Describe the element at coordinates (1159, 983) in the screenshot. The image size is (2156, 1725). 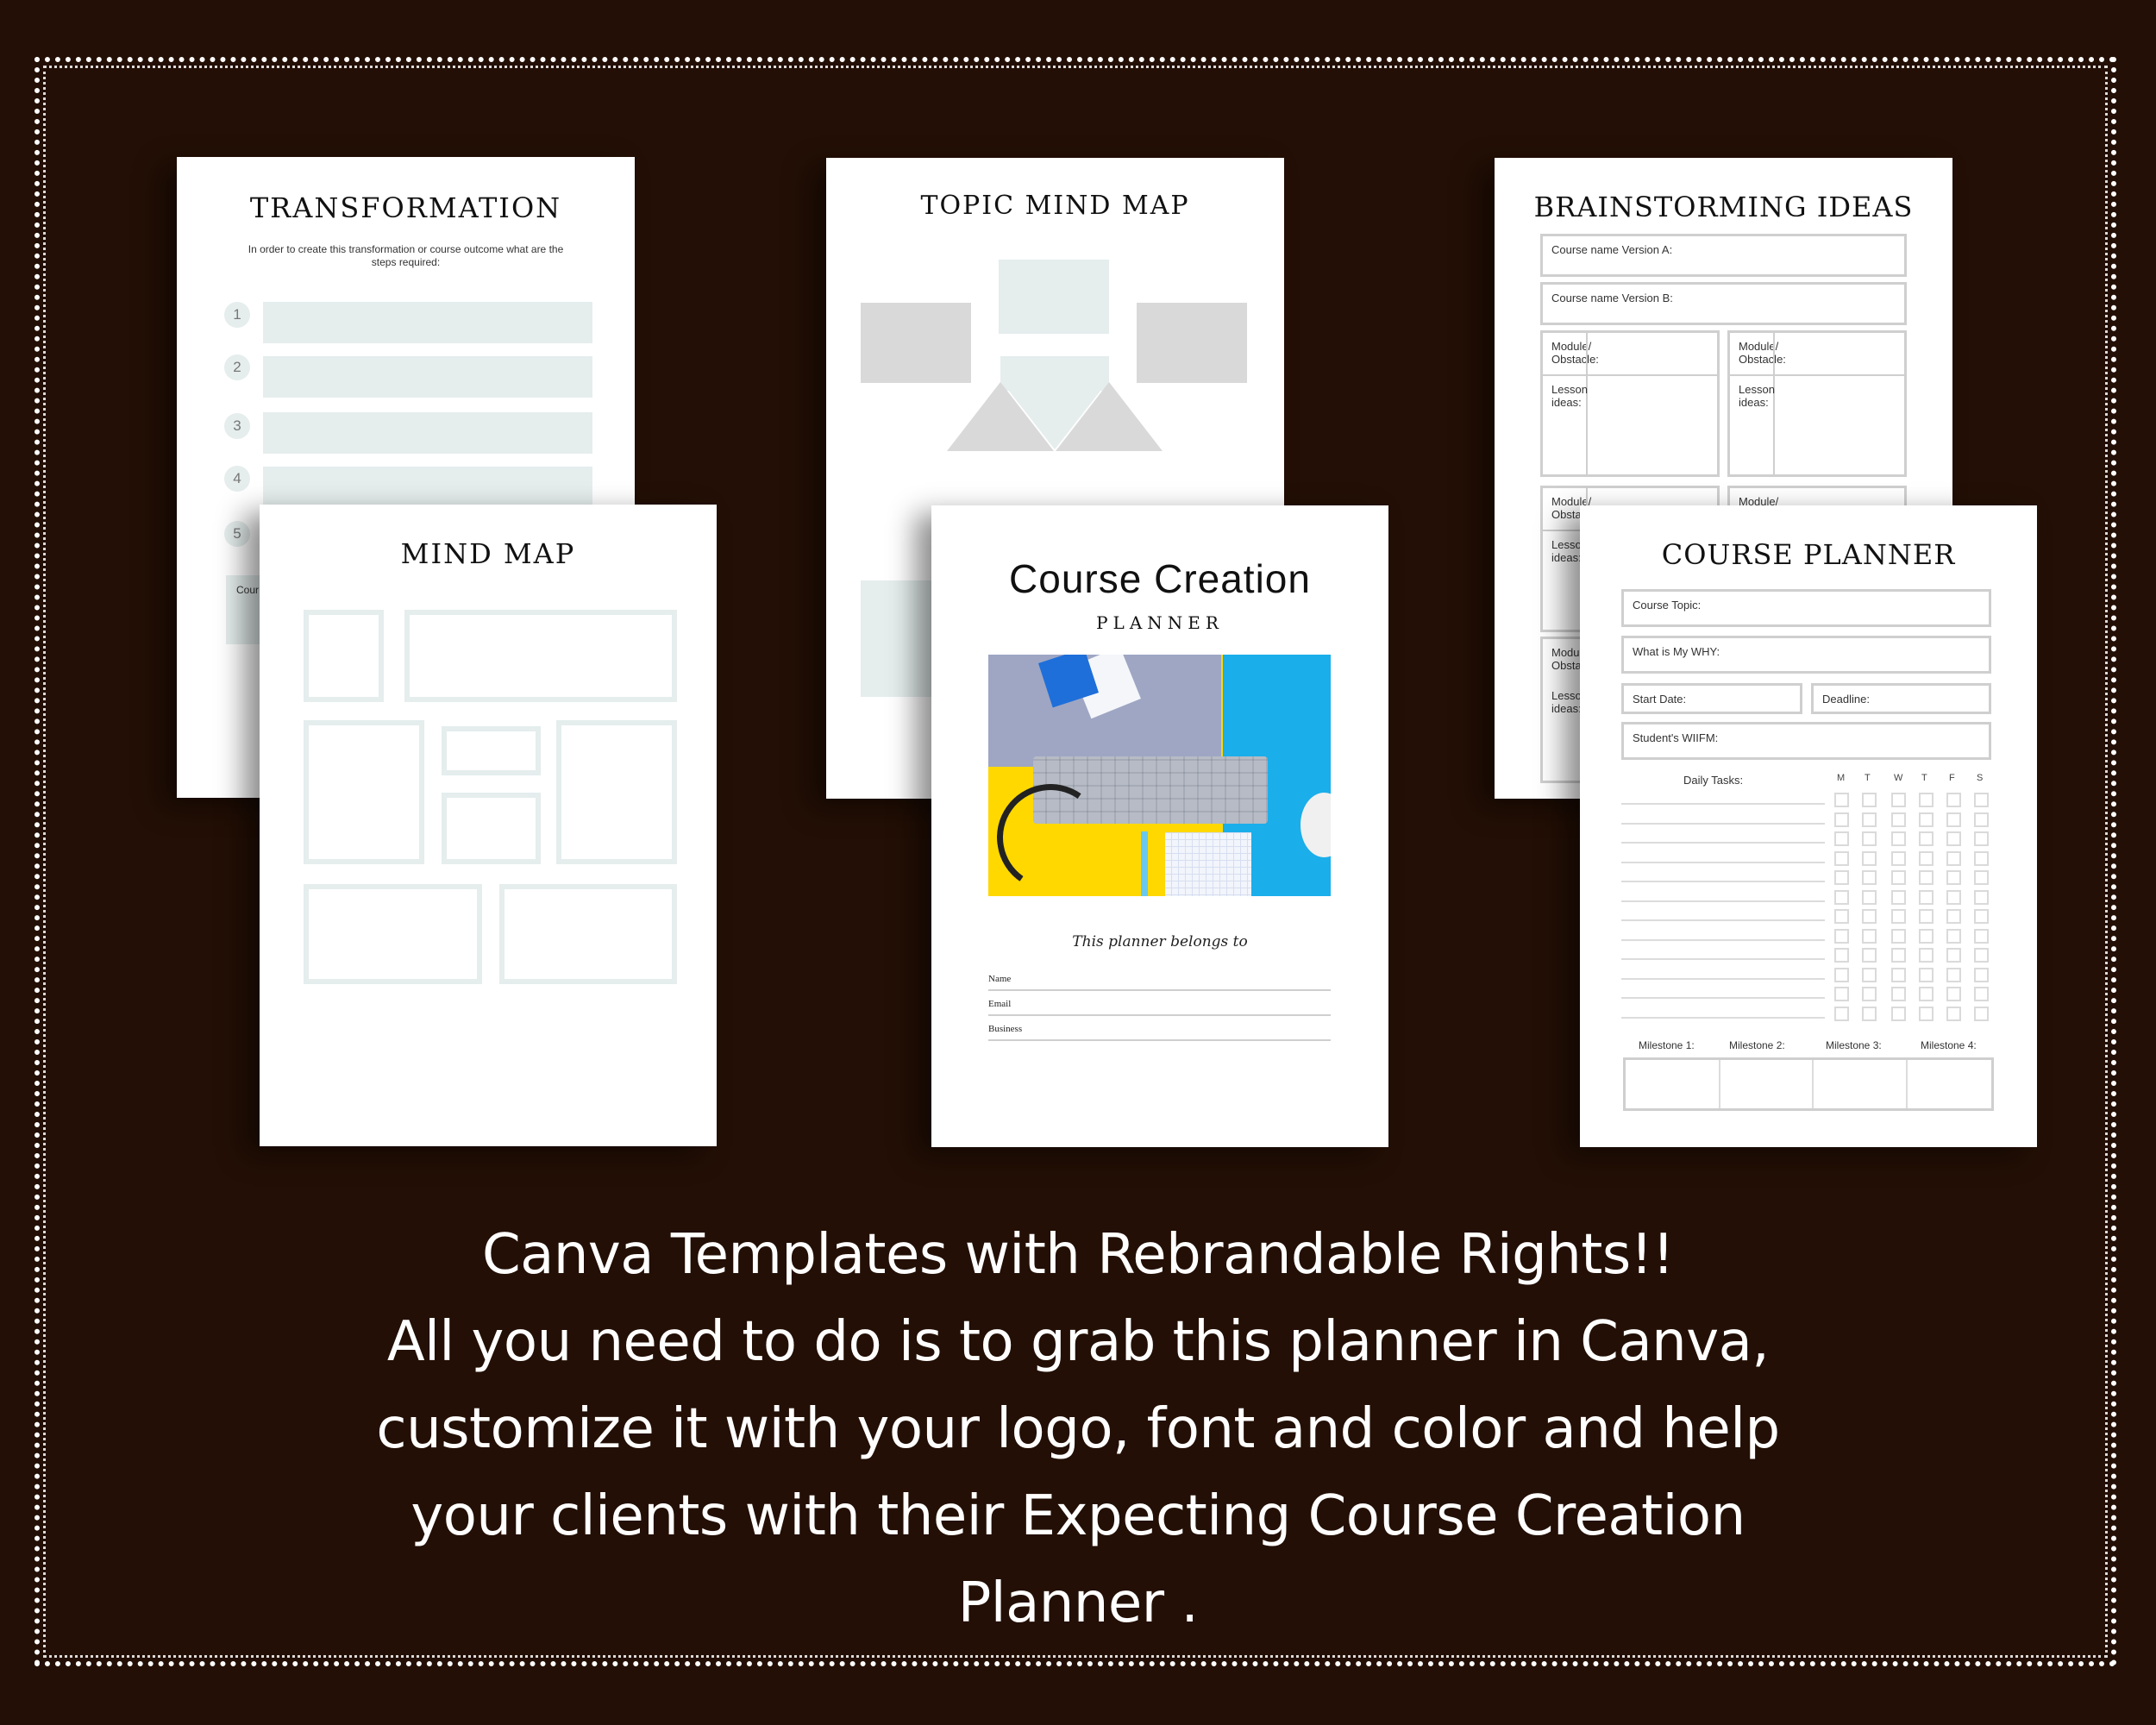
I see `owner-field-name: Name` at that location.